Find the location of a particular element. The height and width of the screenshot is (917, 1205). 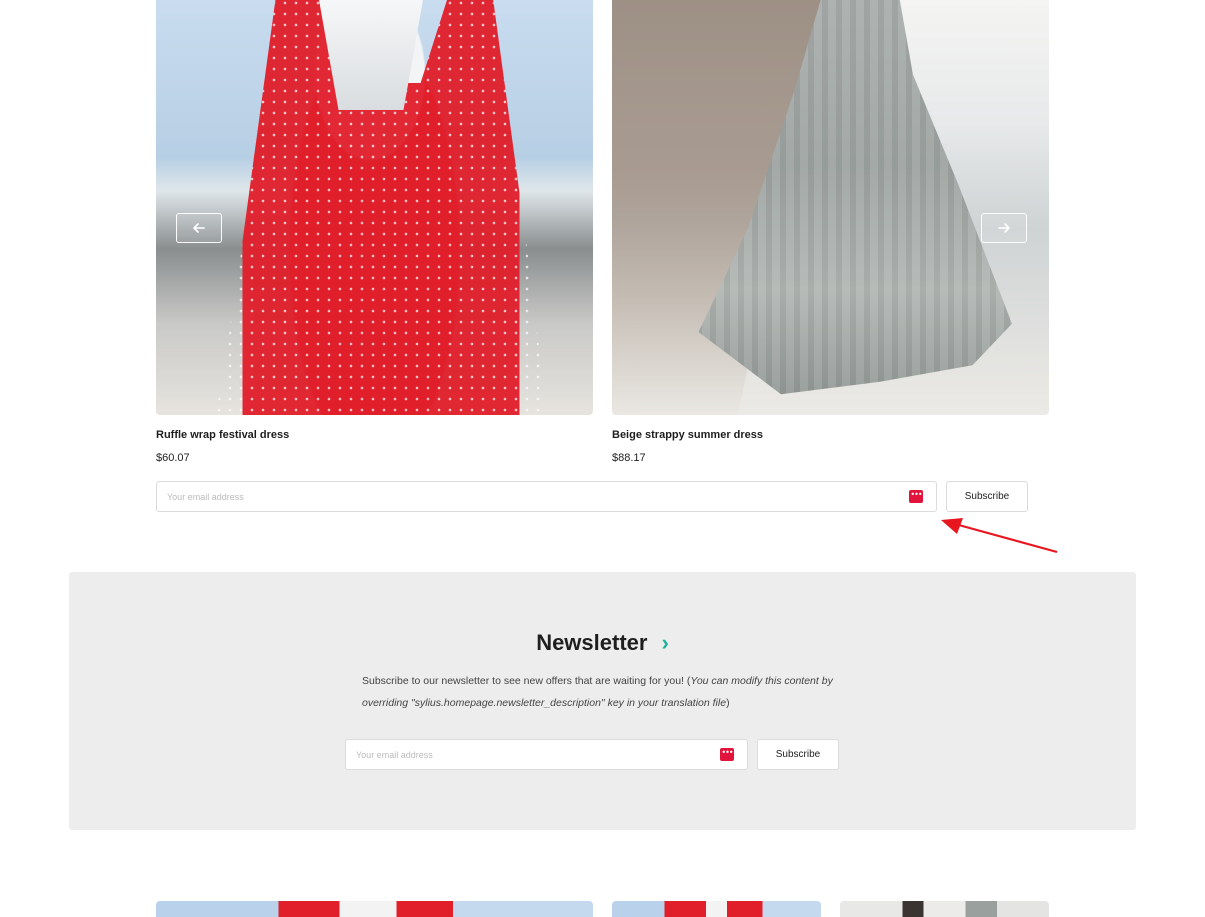

product-name: Ruffle wrap festival dress is located at coordinates (374, 435).